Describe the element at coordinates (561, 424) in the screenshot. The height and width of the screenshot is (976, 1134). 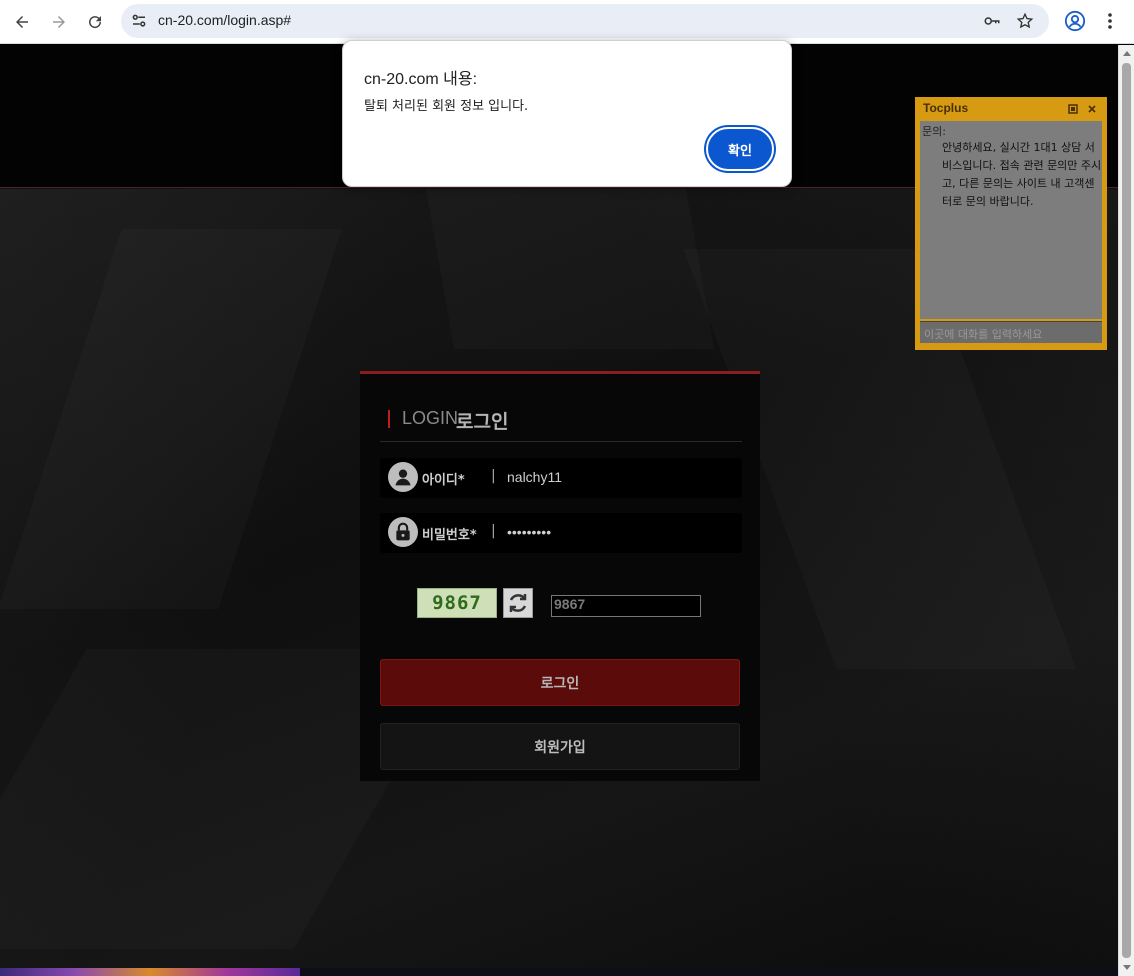
I see `login-title: LOGIN 로그인` at that location.